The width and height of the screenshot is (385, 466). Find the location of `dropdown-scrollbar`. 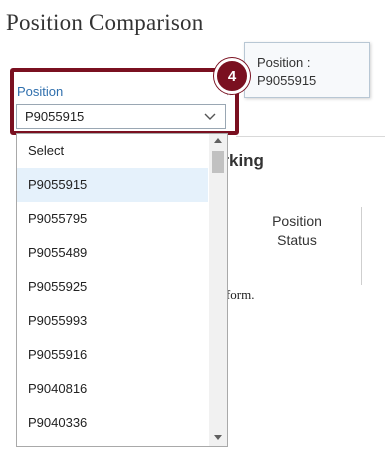

dropdown-scrollbar is located at coordinates (218, 290).